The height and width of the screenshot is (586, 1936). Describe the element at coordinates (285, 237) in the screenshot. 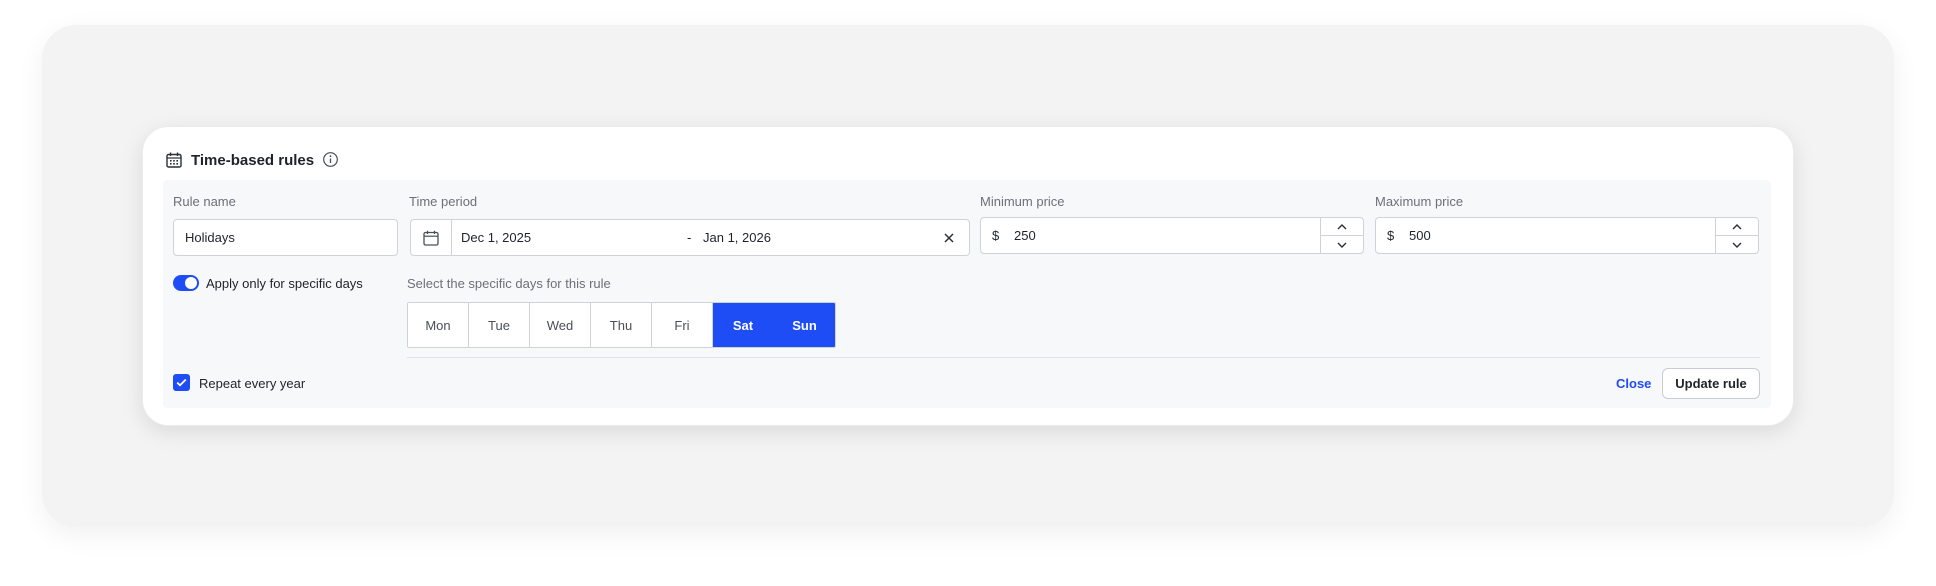

I see `rule-name-input: Holidays` at that location.